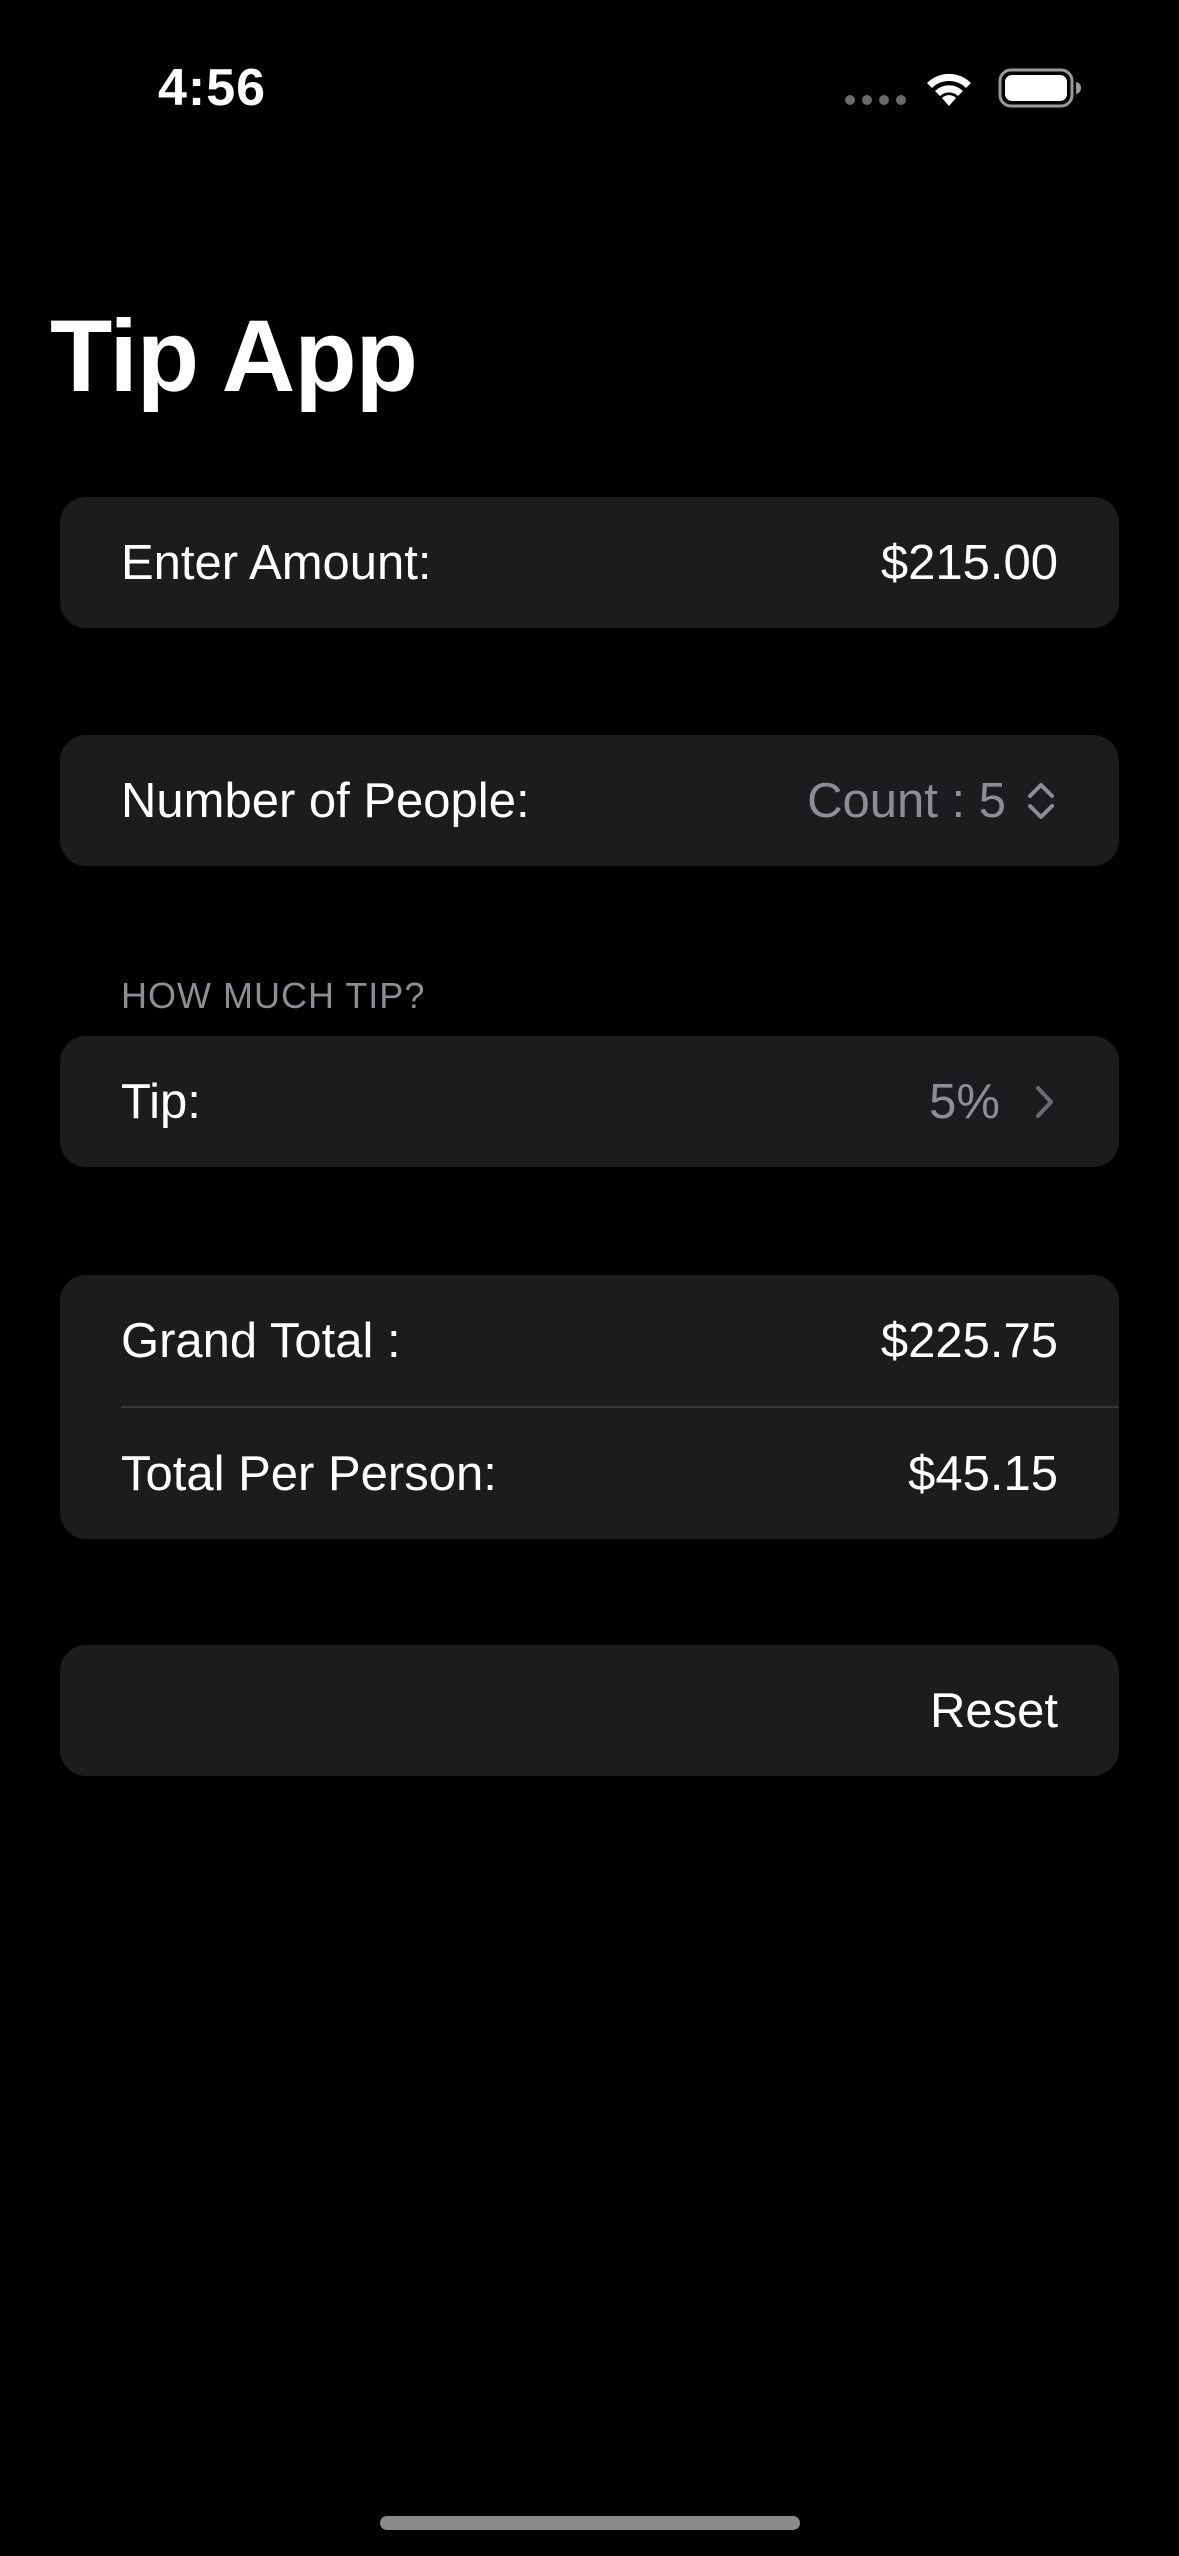  Describe the element at coordinates (261, 1340) in the screenshot. I see `grand-total-label: Grand Total :` at that location.